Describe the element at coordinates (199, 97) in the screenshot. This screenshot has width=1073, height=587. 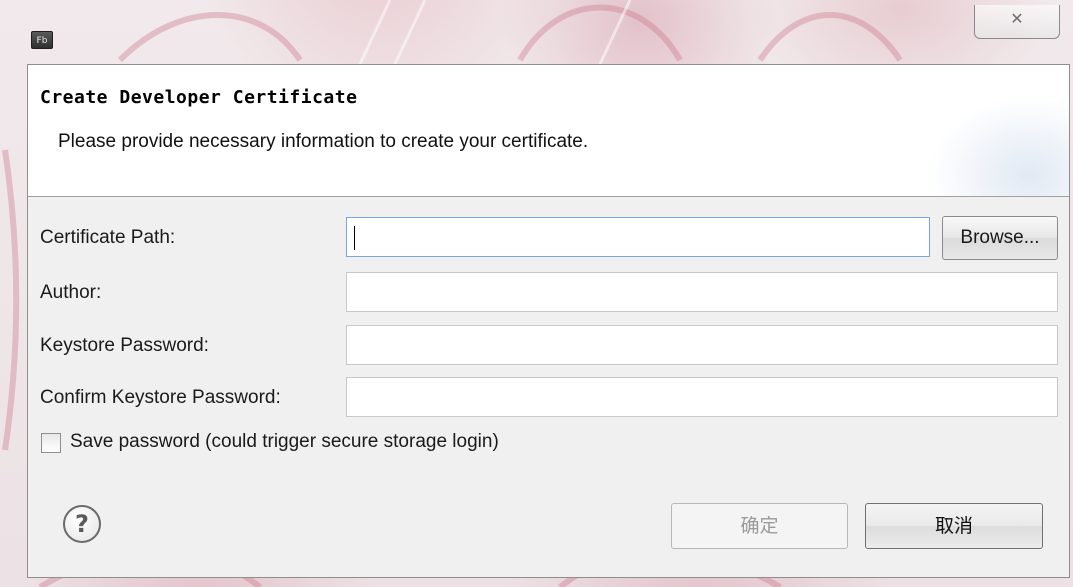
I see `dialog-title: Create Developer Certificate` at that location.